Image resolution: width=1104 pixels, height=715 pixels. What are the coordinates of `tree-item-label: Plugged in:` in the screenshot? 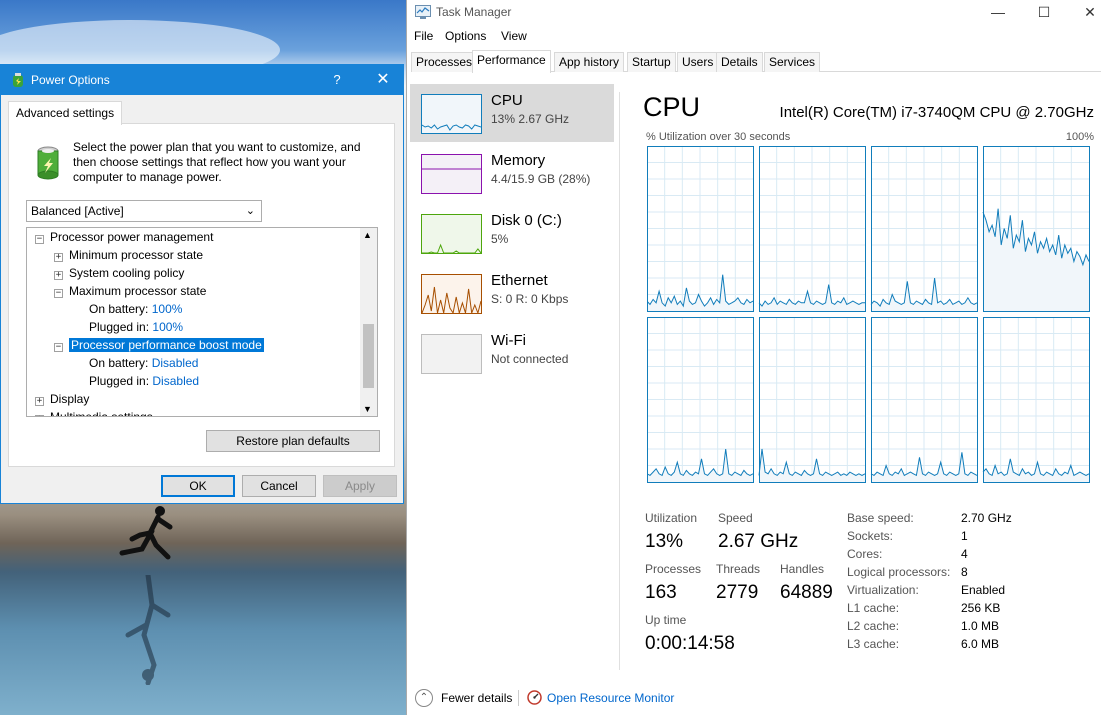 It's located at (119, 381).